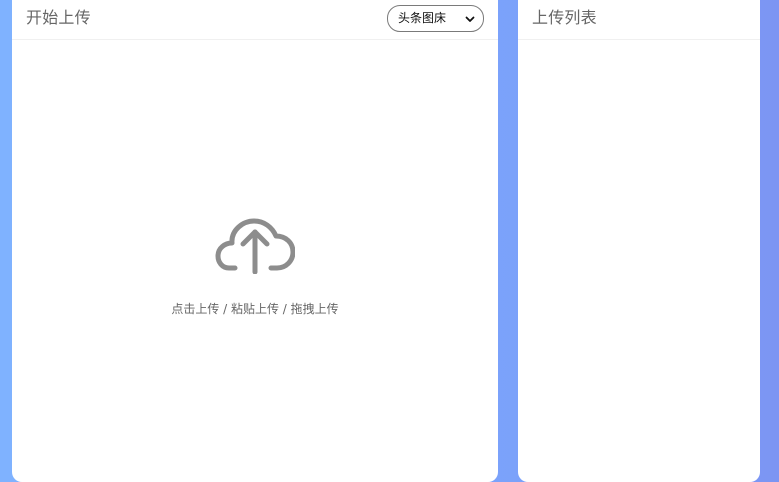 Image resolution: width=779 pixels, height=482 pixels. What do you see at coordinates (564, 17) in the screenshot?
I see `upload-list-title: 上传列表` at bounding box center [564, 17].